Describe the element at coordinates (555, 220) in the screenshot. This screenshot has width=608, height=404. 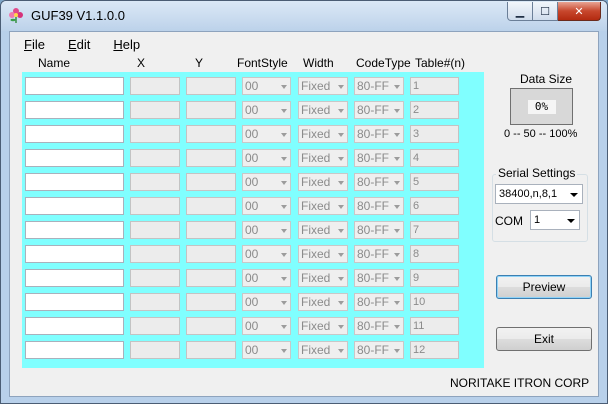
I see `com-port-select: 1` at that location.